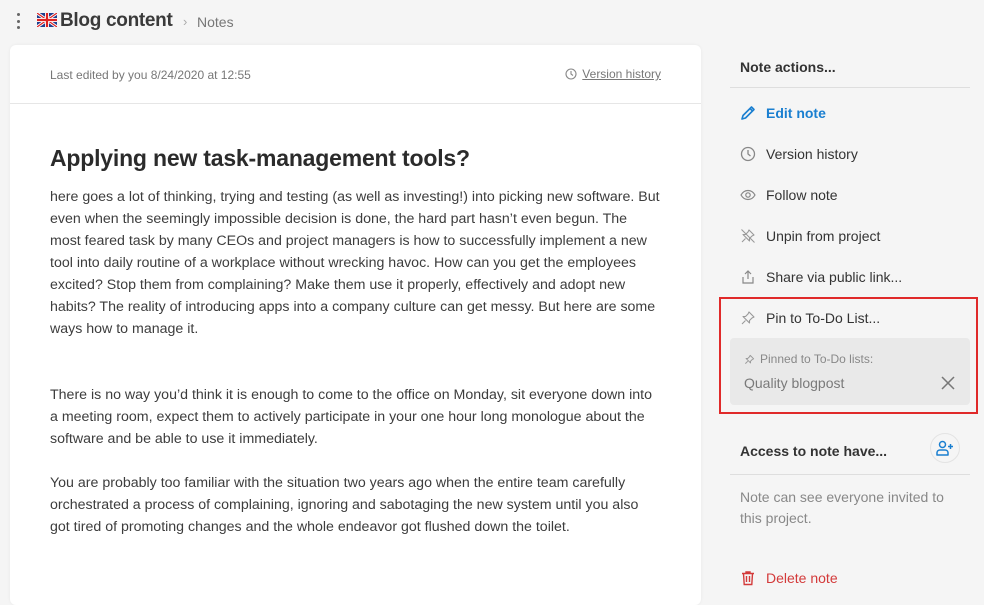 This screenshot has height=605, width=984. What do you see at coordinates (850, 194) in the screenshot?
I see `follow-note-button: Follow note` at bounding box center [850, 194].